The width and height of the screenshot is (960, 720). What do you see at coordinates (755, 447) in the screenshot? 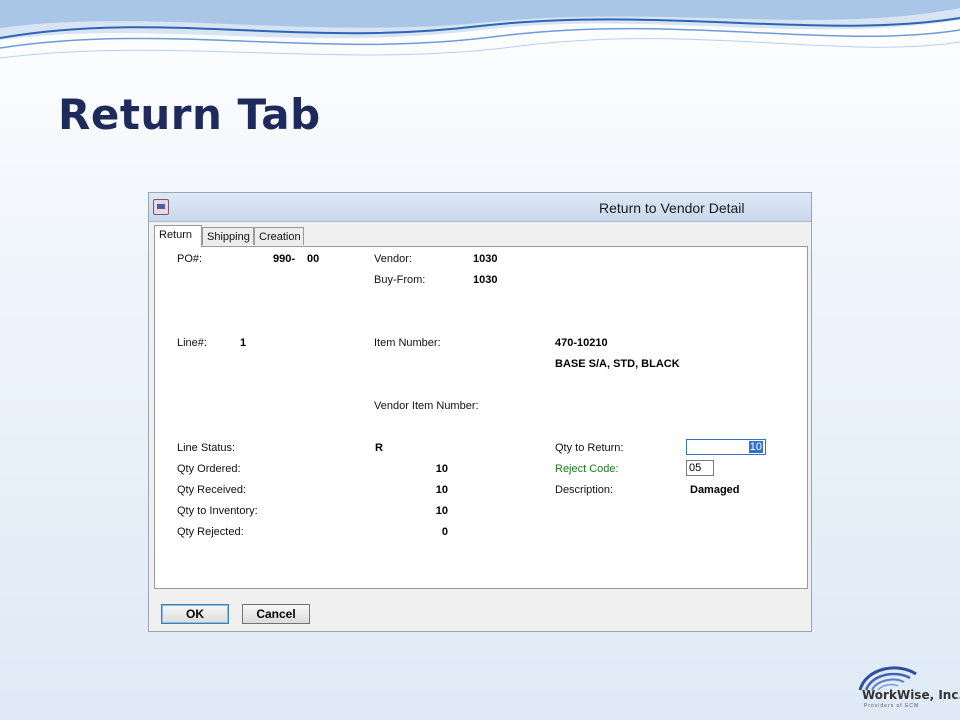
I see `qty-to-return-selected-text: 10` at bounding box center [755, 447].